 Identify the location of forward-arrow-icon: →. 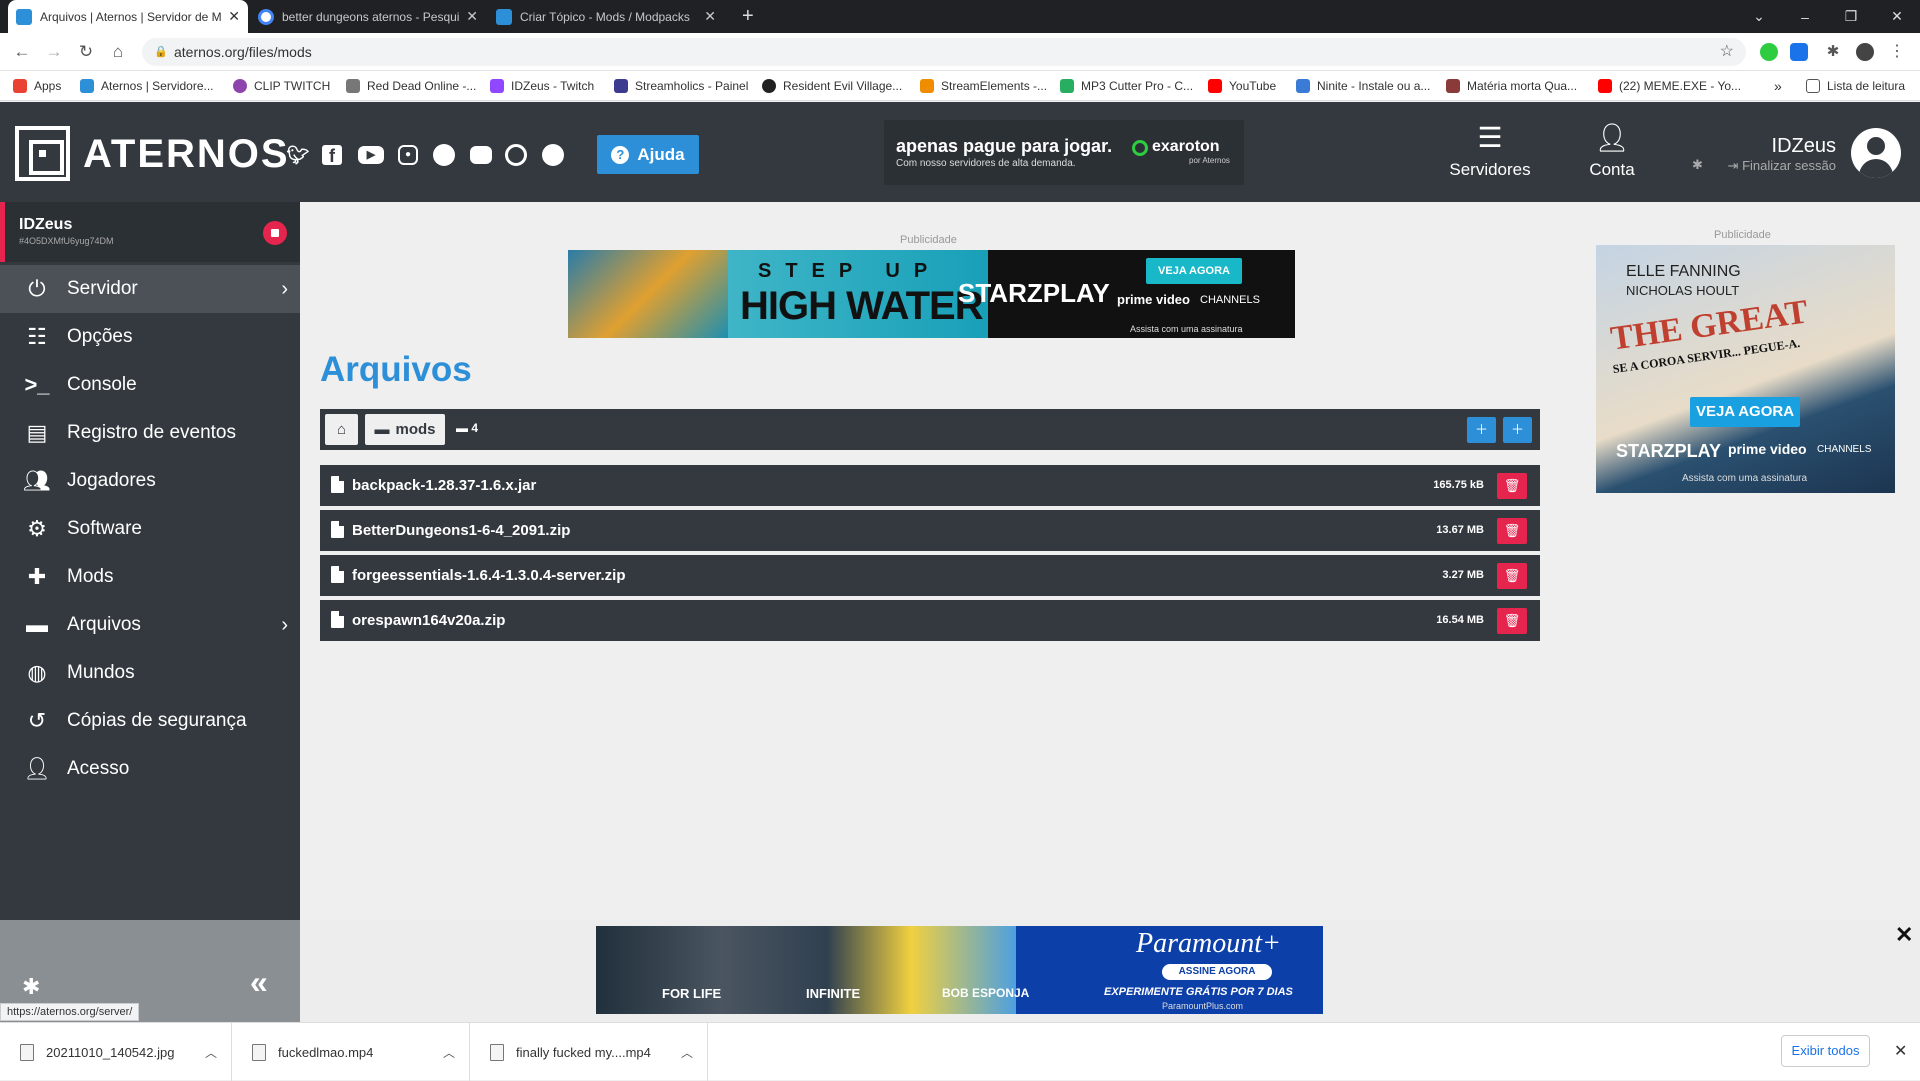
(54, 52).